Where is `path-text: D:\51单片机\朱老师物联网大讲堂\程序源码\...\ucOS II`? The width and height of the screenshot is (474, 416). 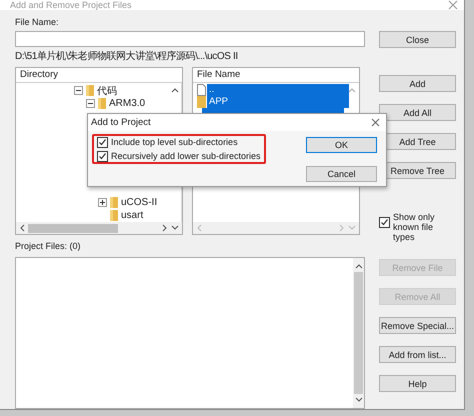
path-text: D:\51单片机\朱老师物联网大讲堂\程序源码\...\ucOS II is located at coordinates (127, 57).